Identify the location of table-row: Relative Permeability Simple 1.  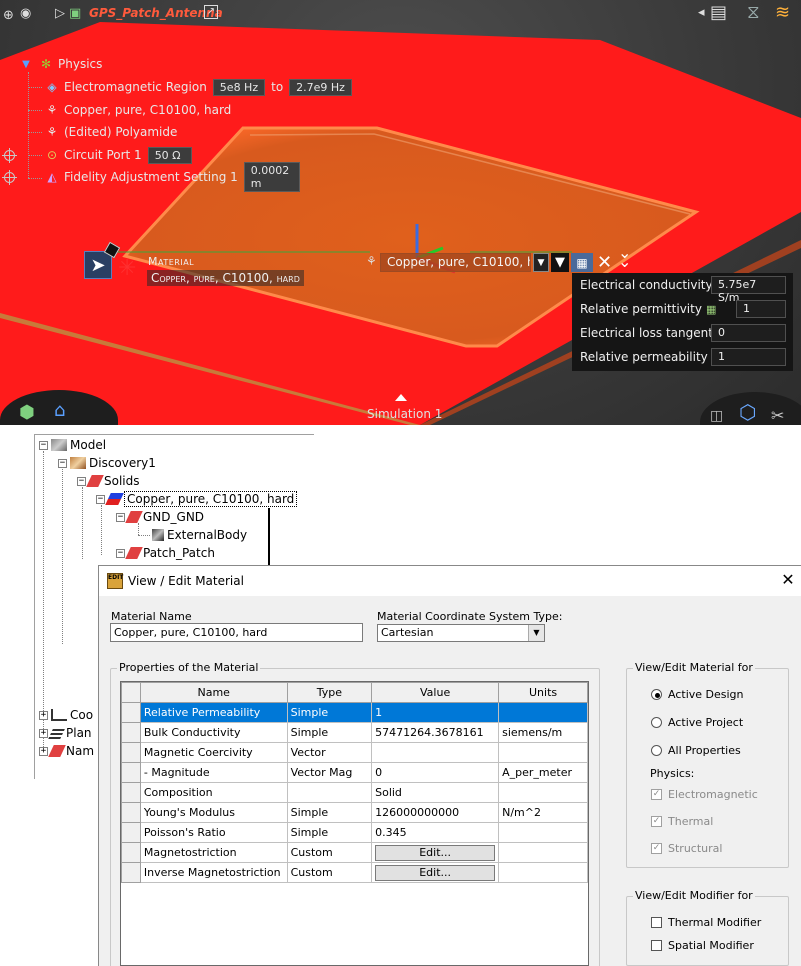
(354, 712).